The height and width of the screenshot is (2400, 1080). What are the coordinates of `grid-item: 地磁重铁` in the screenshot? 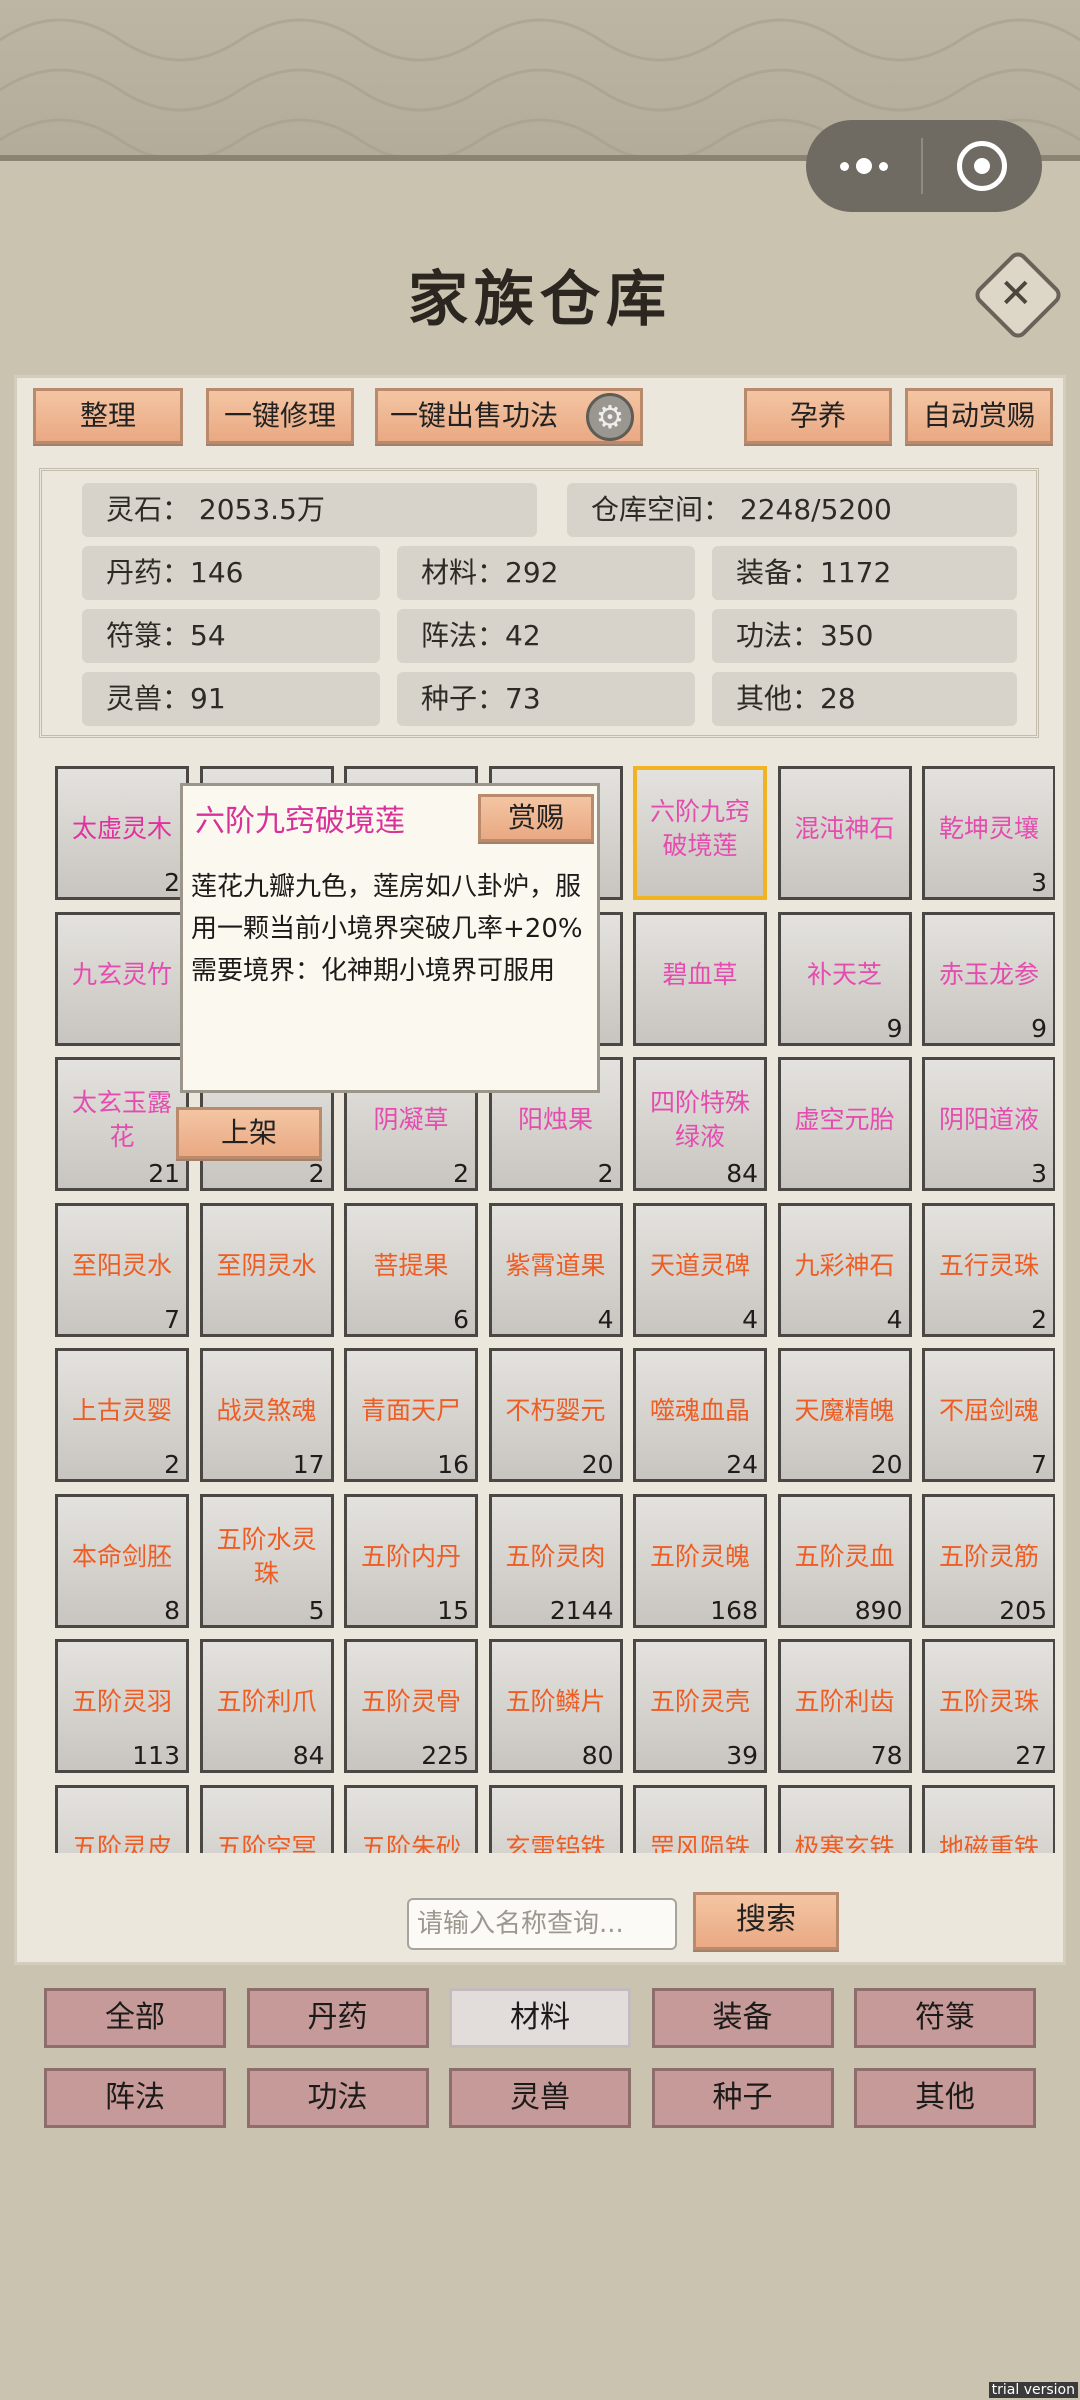 It's located at (988, 1819).